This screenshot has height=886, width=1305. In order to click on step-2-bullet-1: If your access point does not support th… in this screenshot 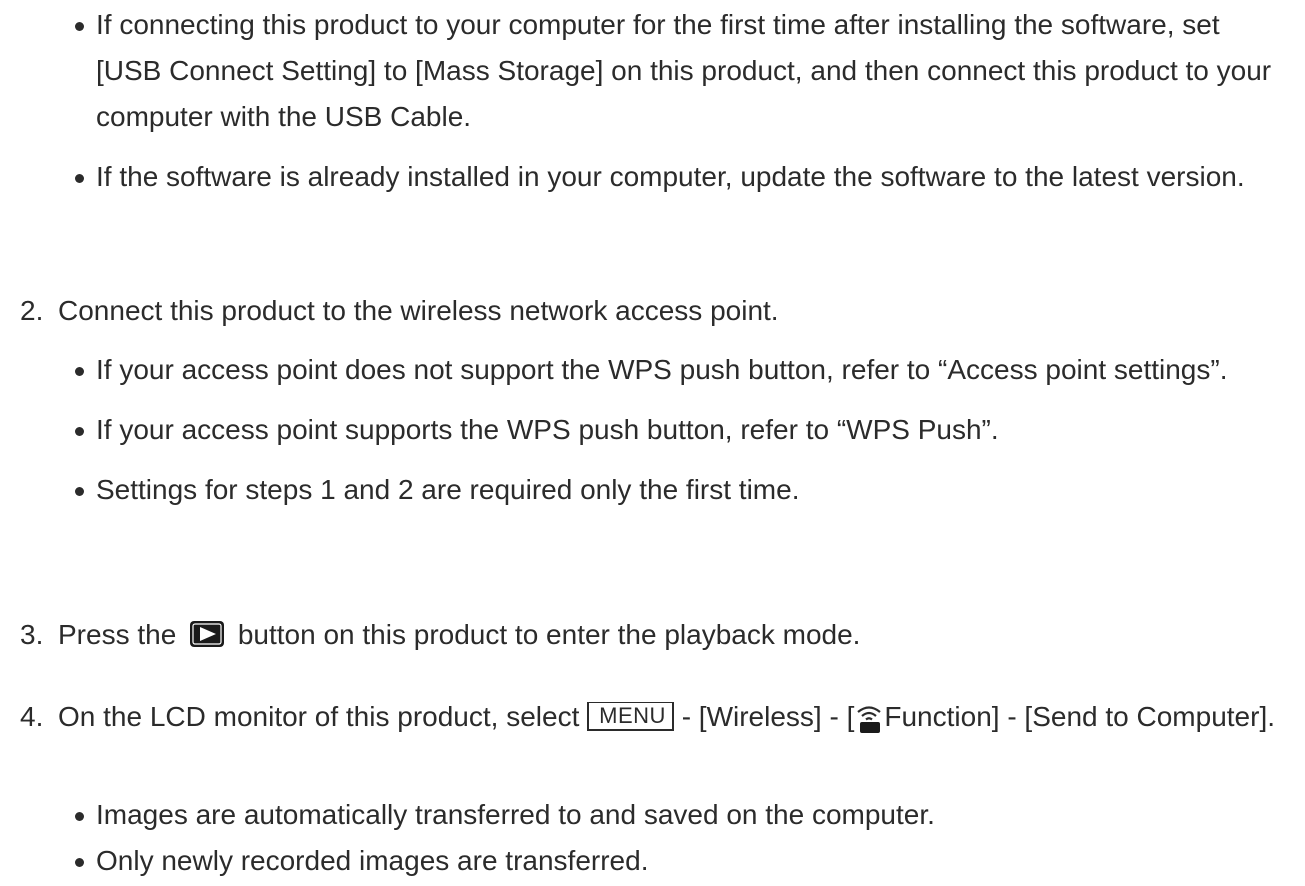, I will do `click(645, 370)`.